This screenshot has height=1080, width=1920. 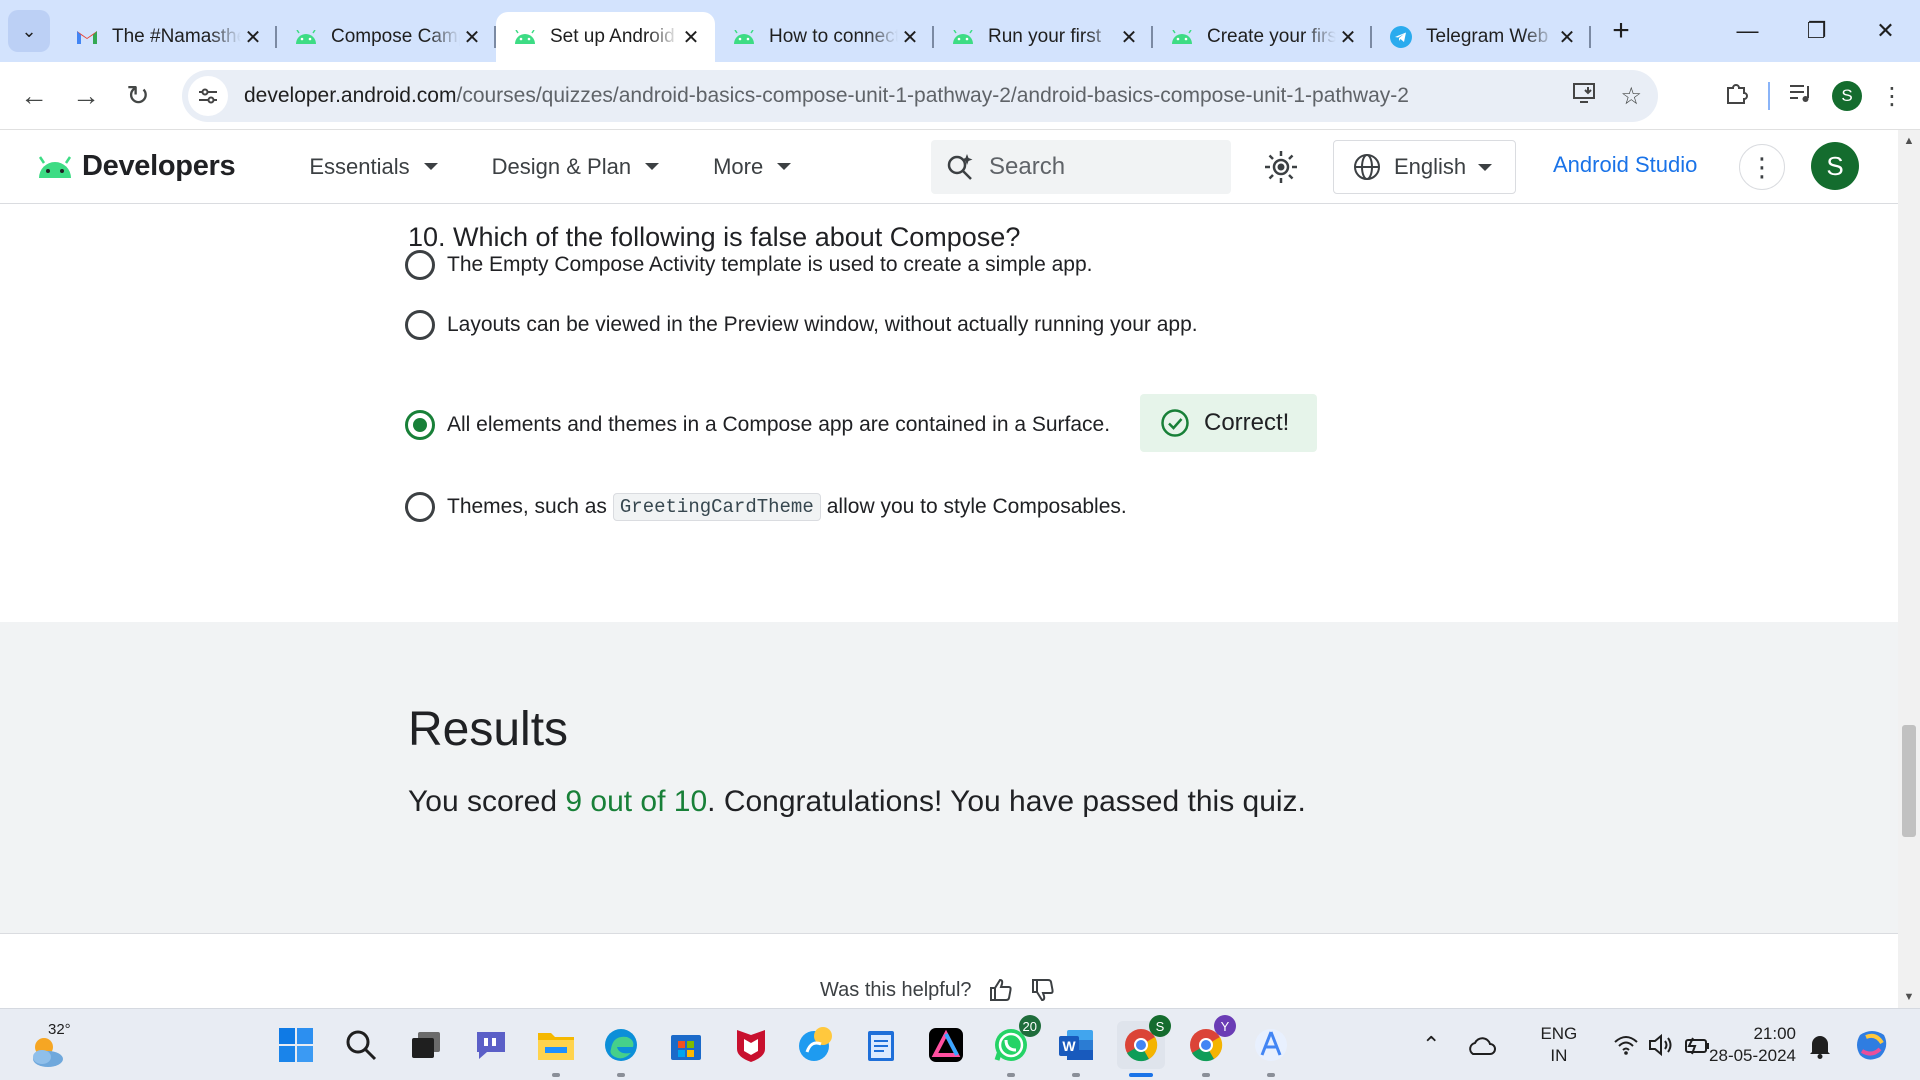 What do you see at coordinates (1748, 1045) in the screenshot?
I see `taskbar-clock: 21:00 28-05-2024` at bounding box center [1748, 1045].